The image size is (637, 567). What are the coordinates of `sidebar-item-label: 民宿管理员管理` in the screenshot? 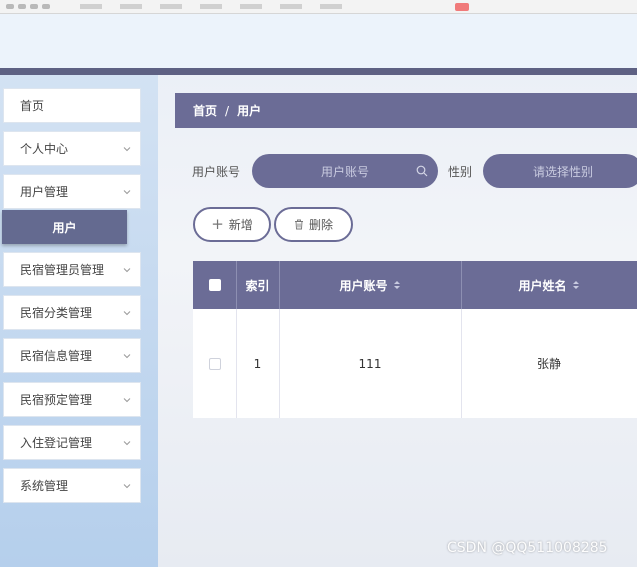 It's located at (62, 270).